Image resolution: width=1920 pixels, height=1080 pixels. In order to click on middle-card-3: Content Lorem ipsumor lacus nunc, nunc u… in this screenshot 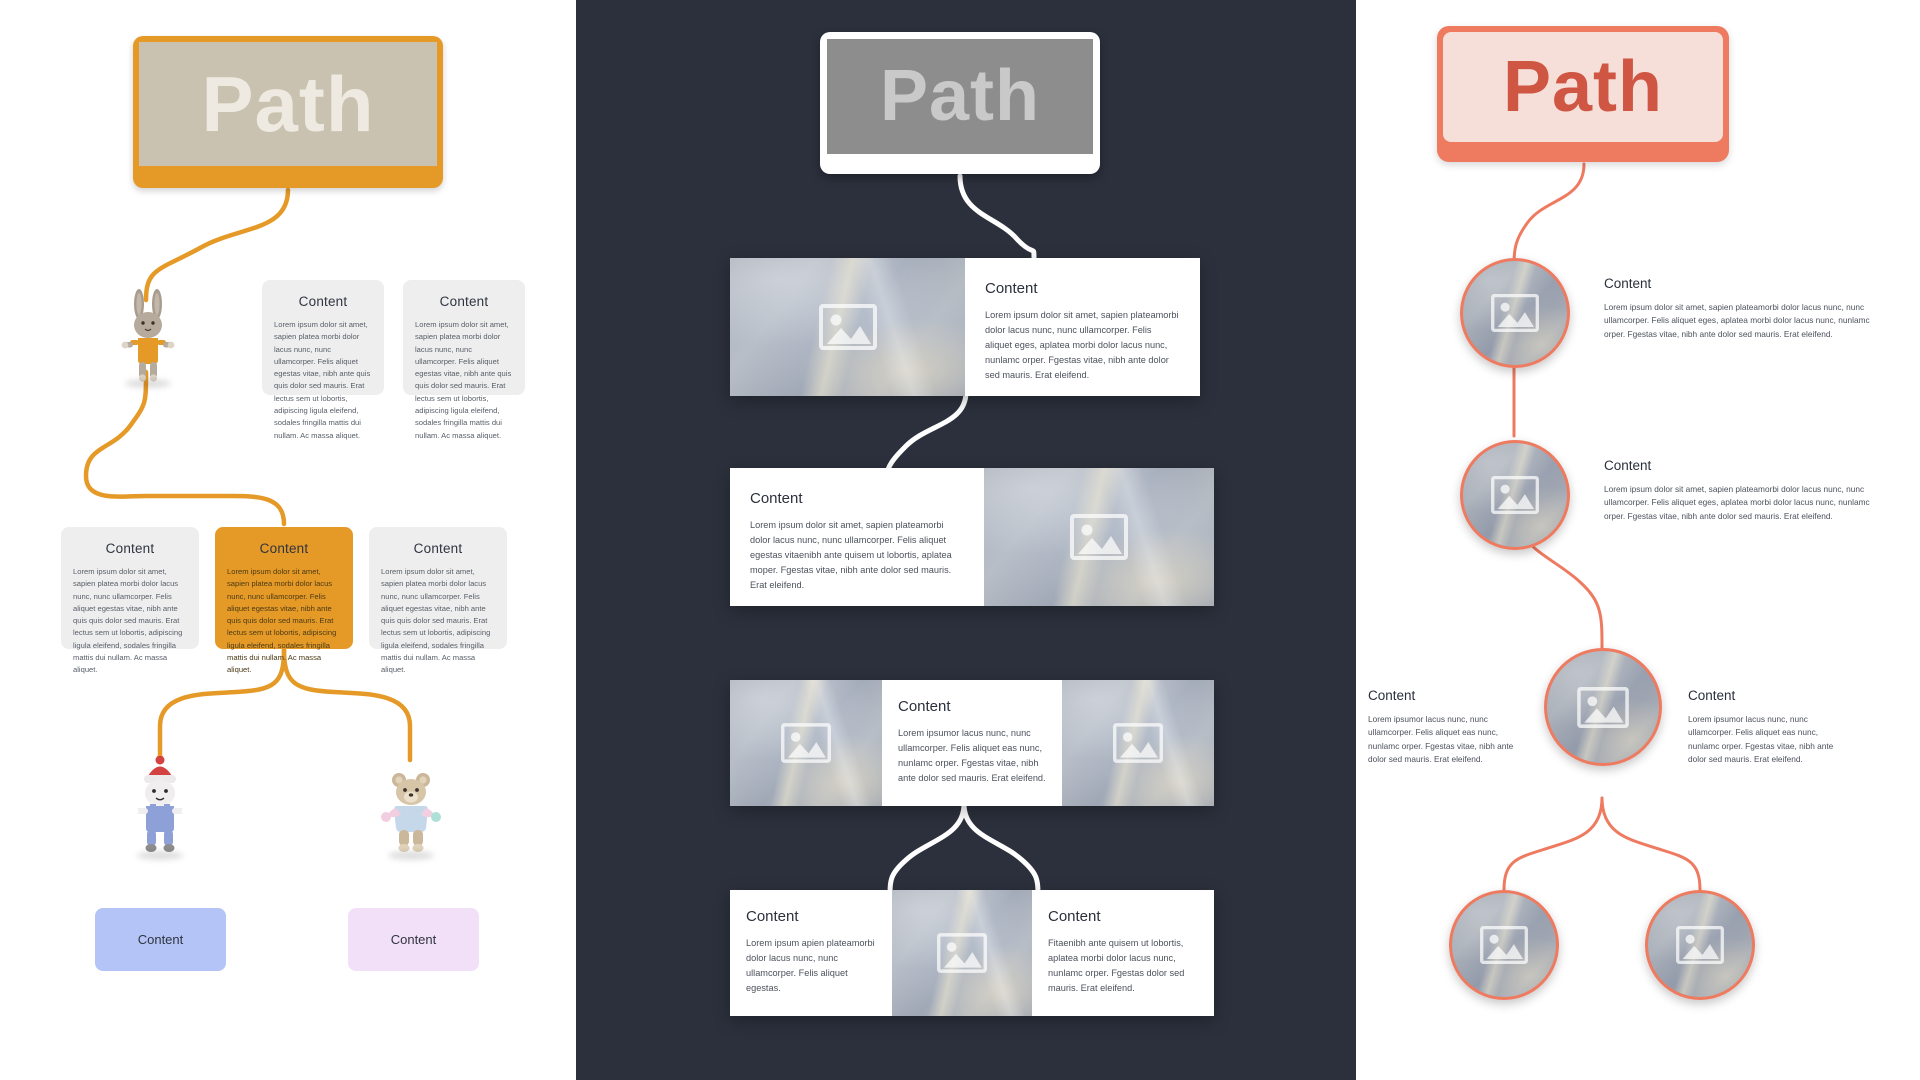, I will do `click(972, 743)`.